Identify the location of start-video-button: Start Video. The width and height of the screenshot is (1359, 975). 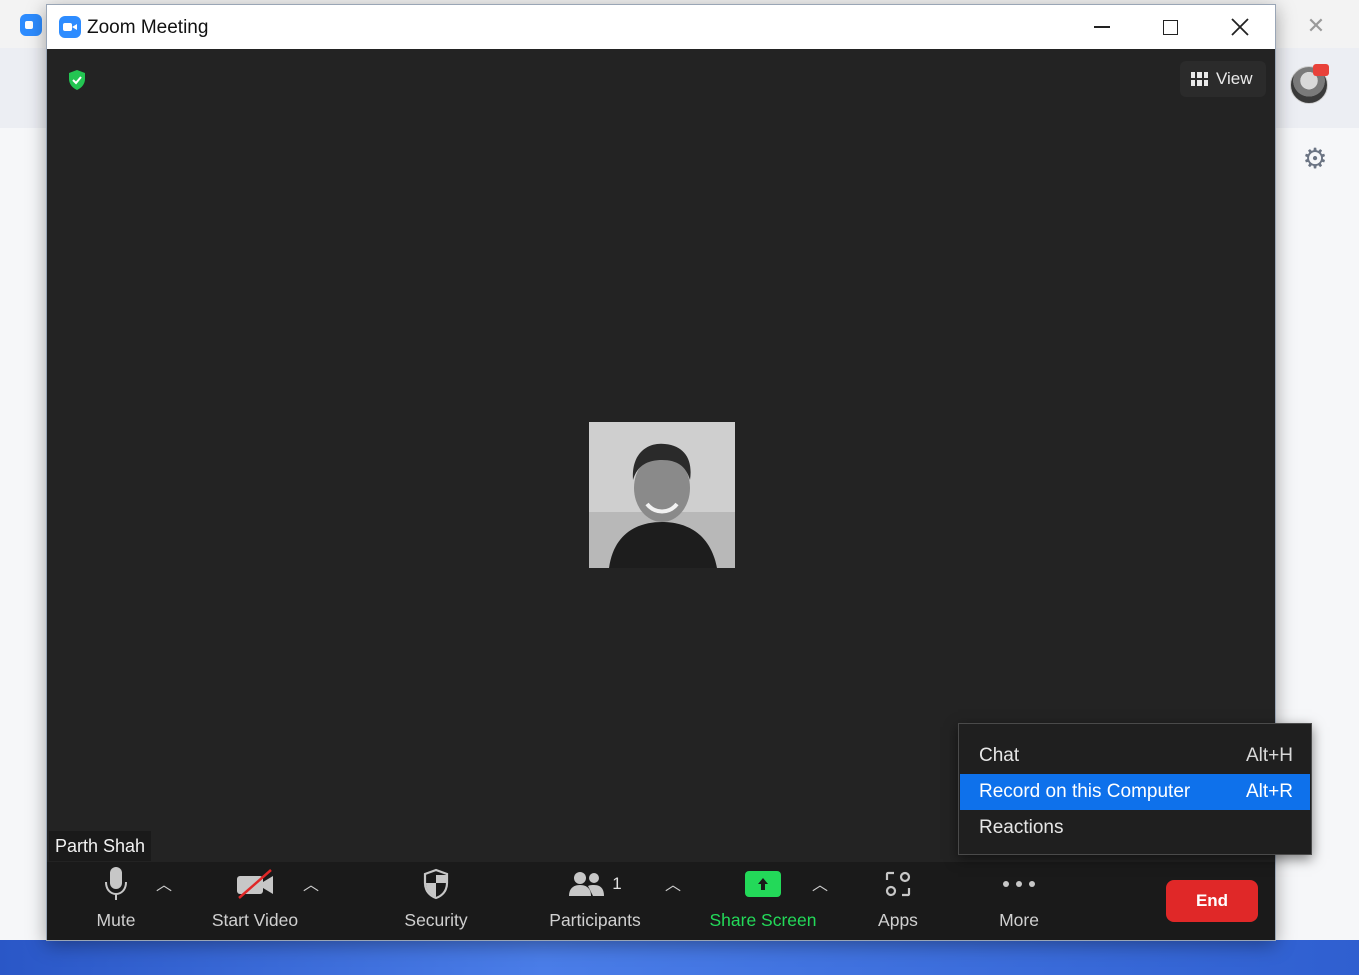
(255, 901).